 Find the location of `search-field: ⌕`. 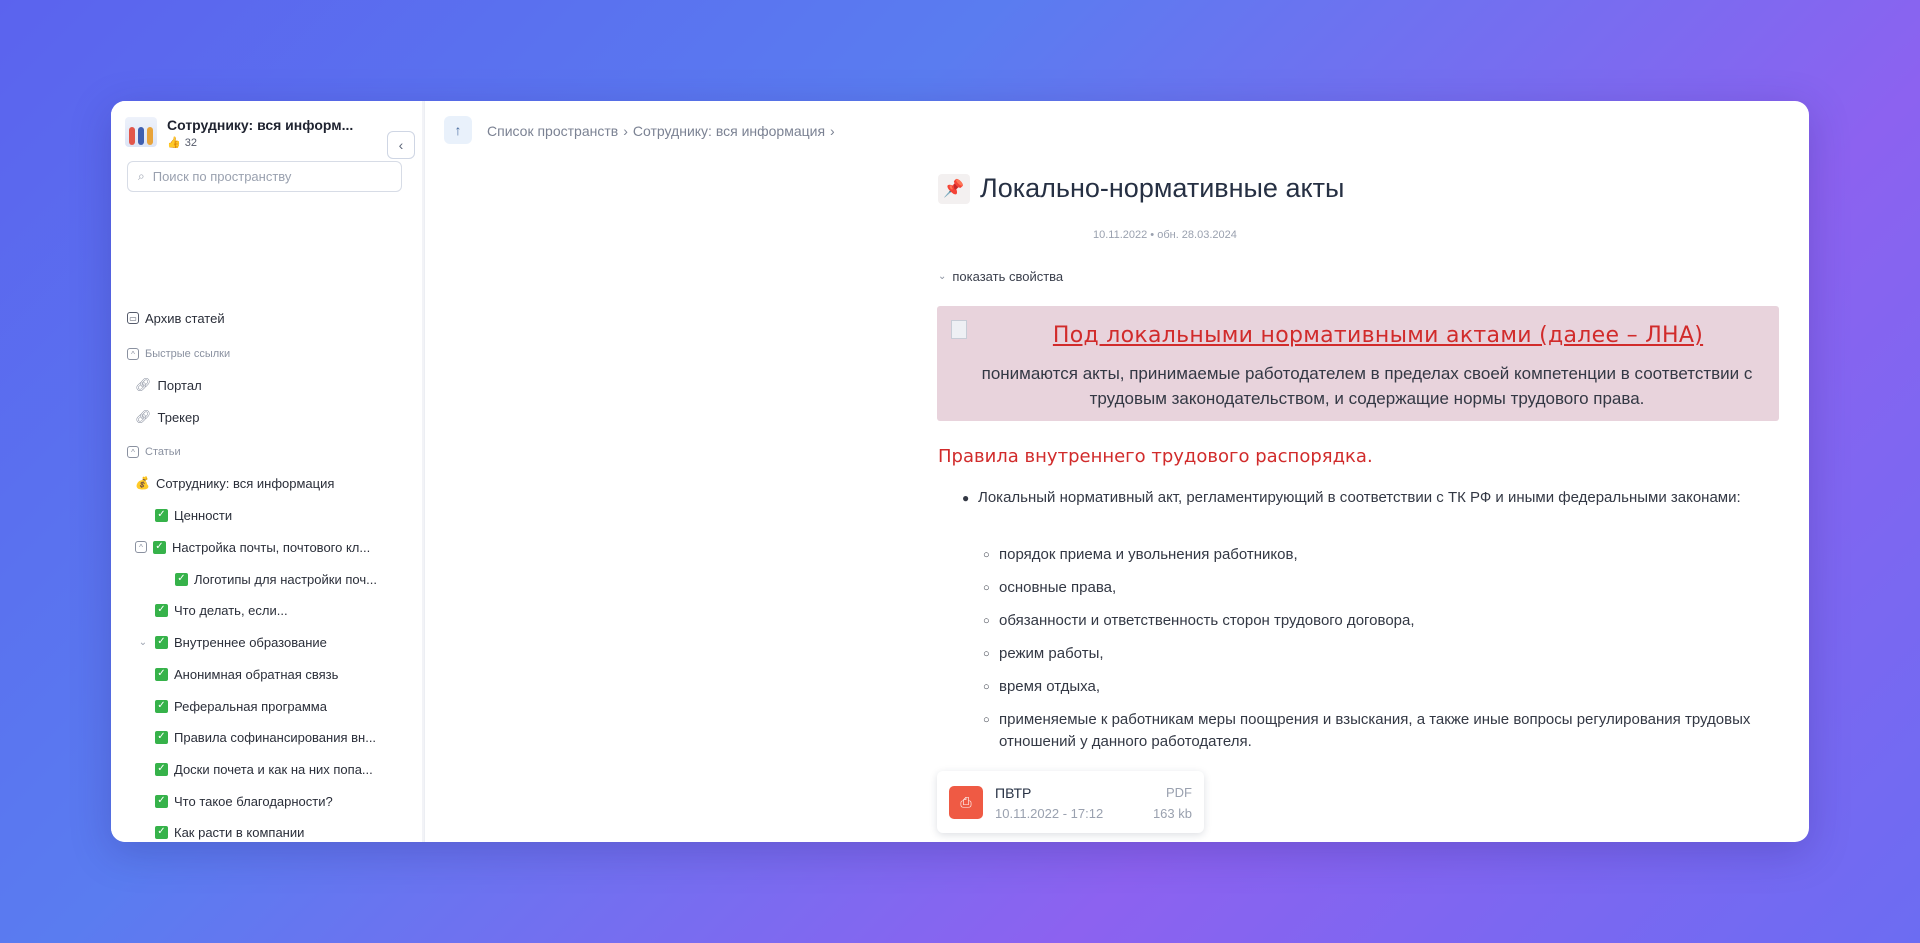

search-field: ⌕ is located at coordinates (264, 176).